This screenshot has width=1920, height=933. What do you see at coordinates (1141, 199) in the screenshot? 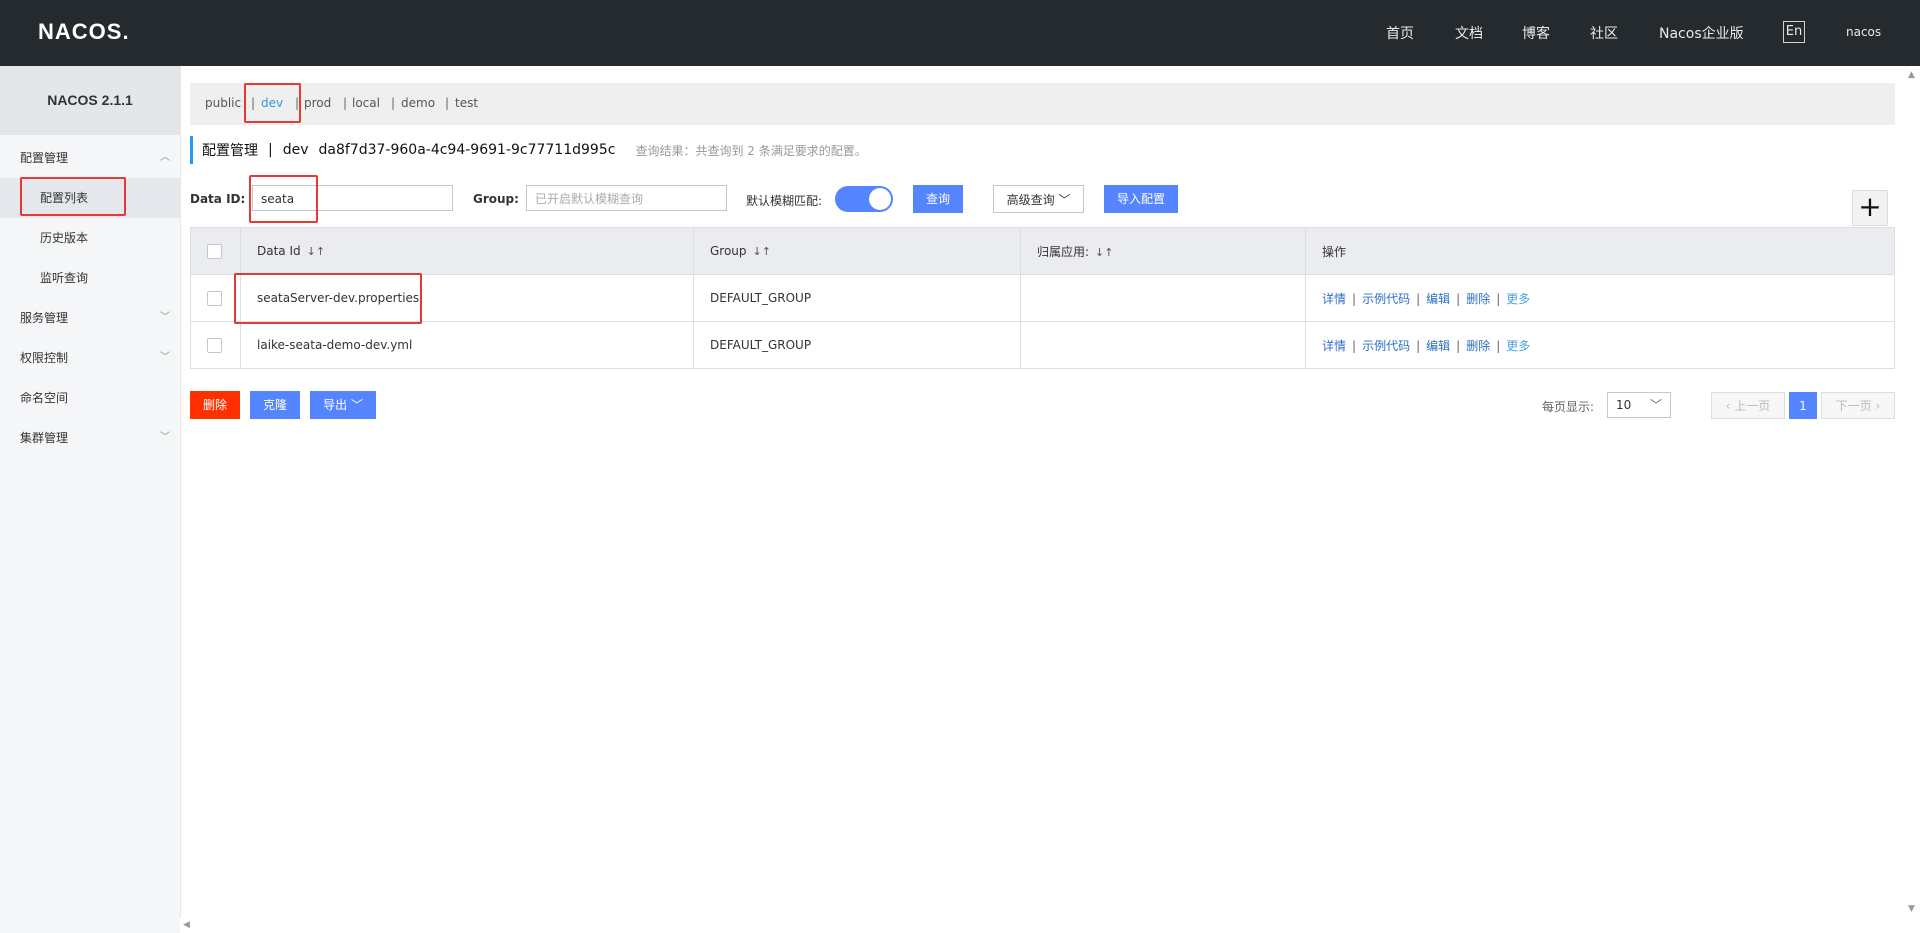
I see `import-config-button: 导入配置` at bounding box center [1141, 199].